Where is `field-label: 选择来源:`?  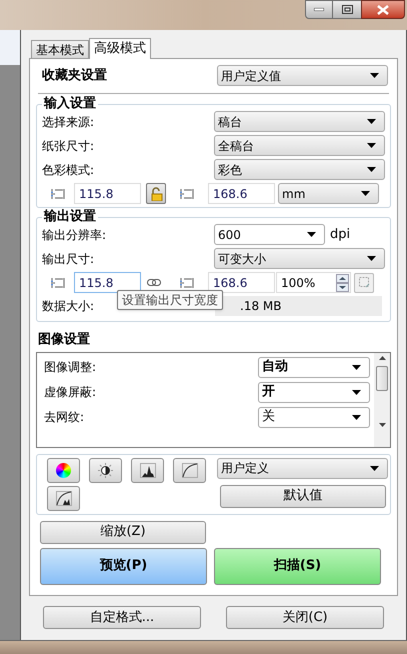
field-label: 选择来源: is located at coordinates (68, 122).